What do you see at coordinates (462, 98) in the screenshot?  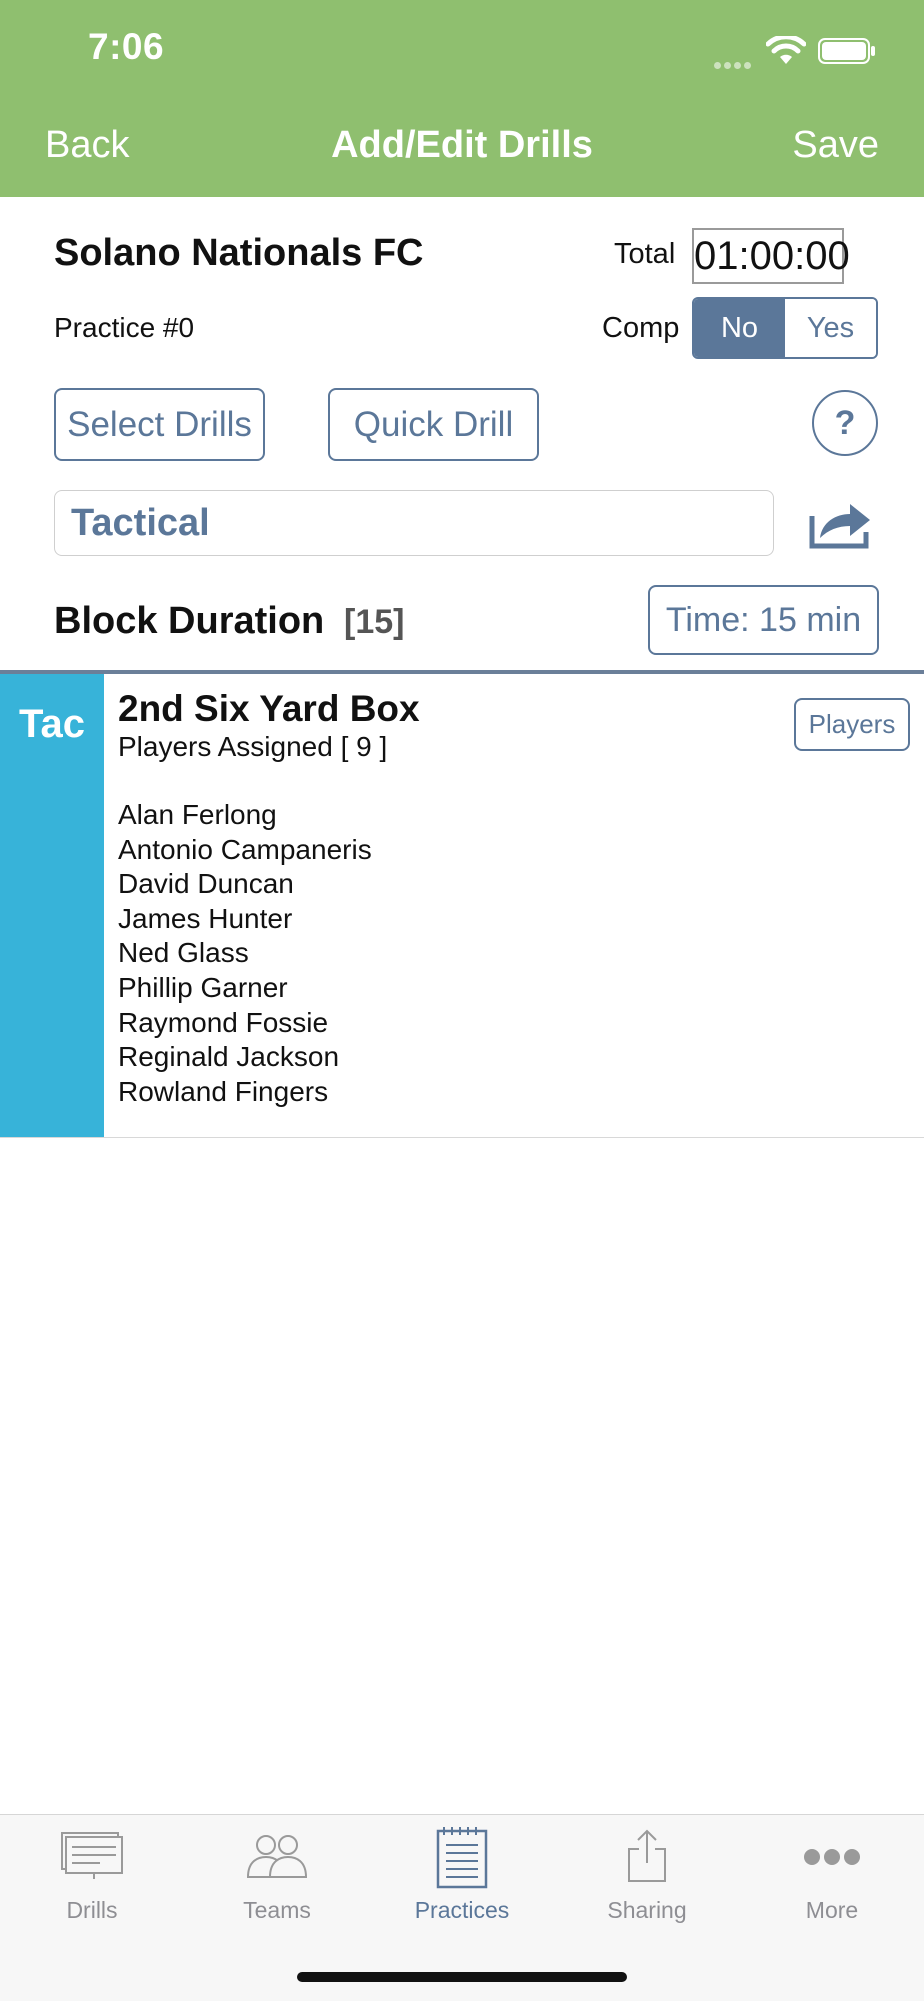 I see `top-bar: 7:06 Back Add/Edit Drills Save` at bounding box center [462, 98].